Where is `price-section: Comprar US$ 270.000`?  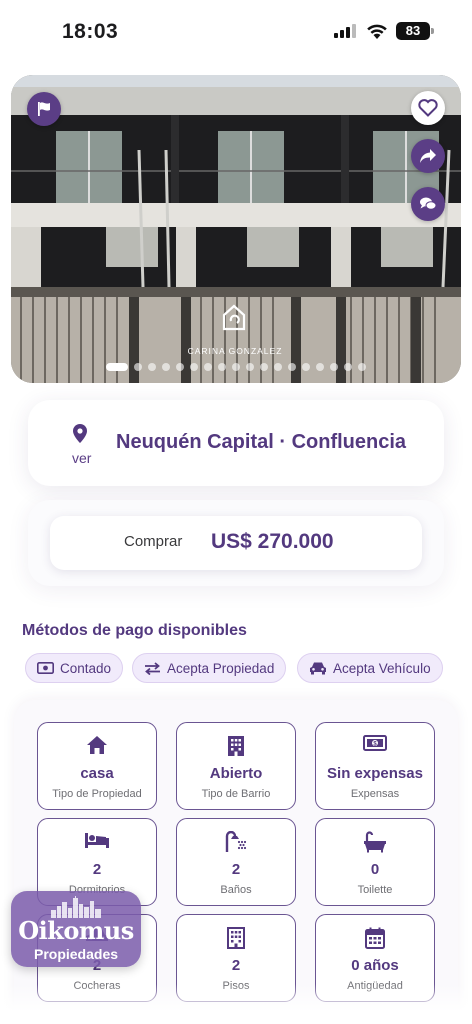 price-section: Comprar US$ 270.000 is located at coordinates (236, 543).